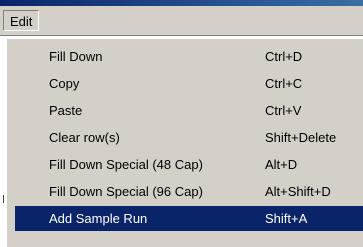 This screenshot has height=247, width=363. What do you see at coordinates (189, 137) in the screenshot?
I see `menu-item-clear-rows: Clear row(s) Shift+Delete` at bounding box center [189, 137].